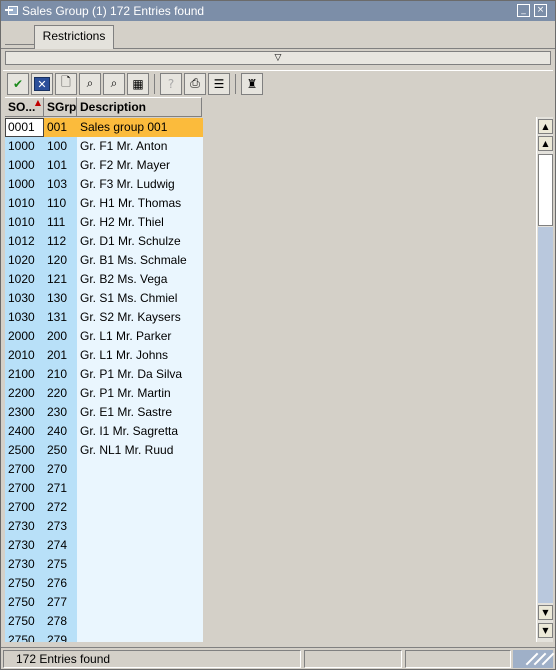  What do you see at coordinates (24, 355) in the screenshot?
I see `cell-sales-office: 2010` at bounding box center [24, 355].